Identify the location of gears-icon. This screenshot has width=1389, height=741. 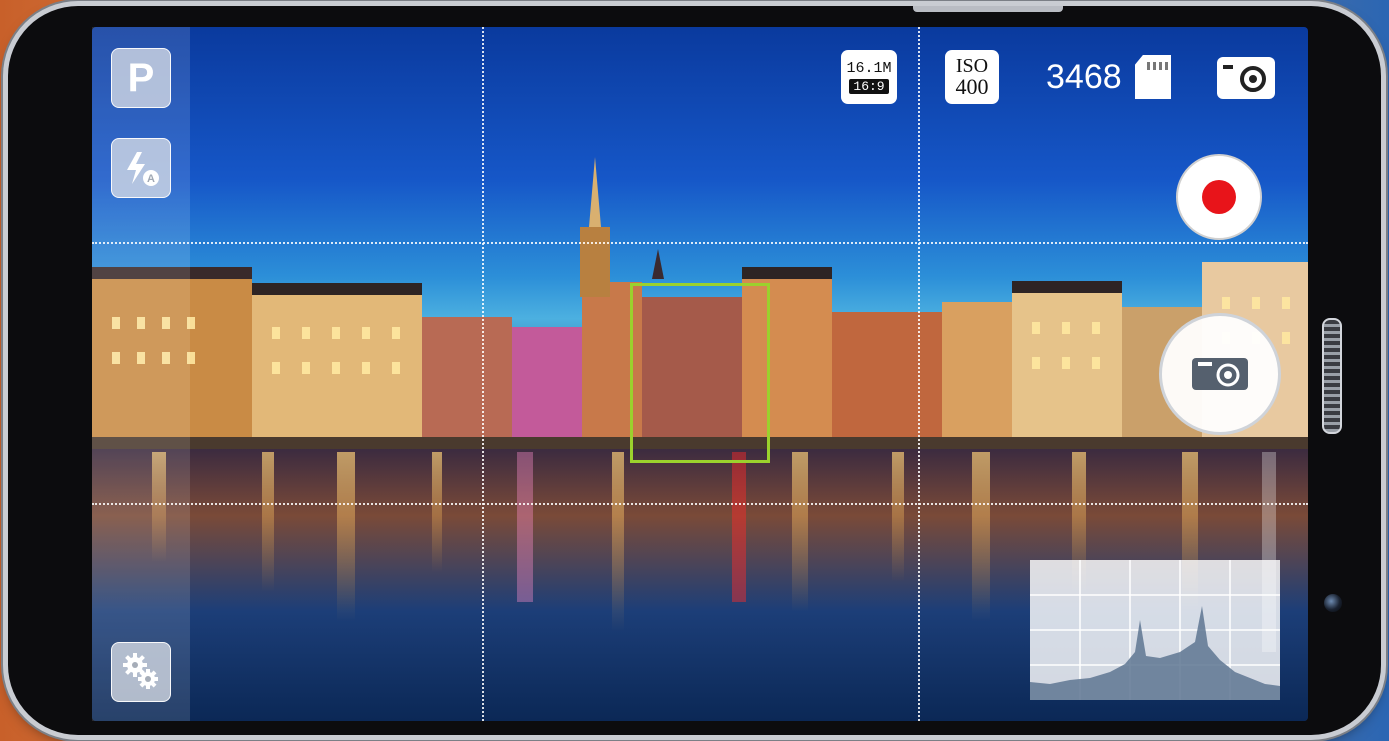
(140, 671).